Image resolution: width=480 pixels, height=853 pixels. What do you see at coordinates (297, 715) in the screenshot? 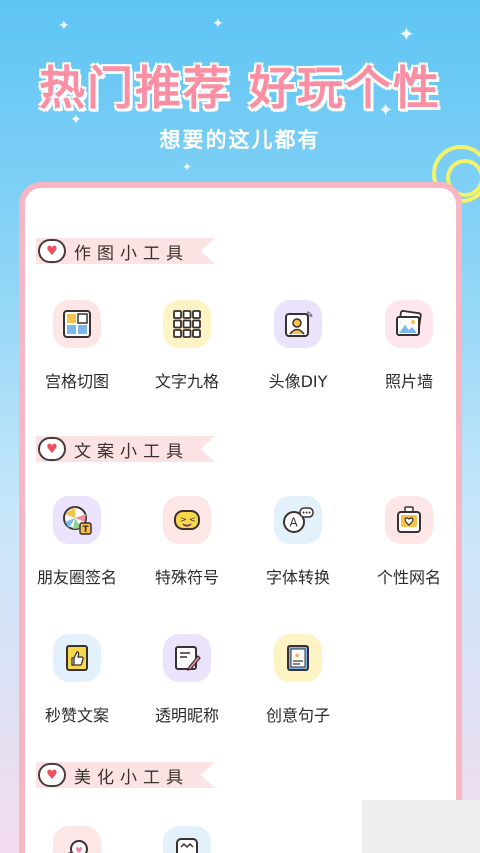
I see `tool-label: 创意句子` at bounding box center [297, 715].